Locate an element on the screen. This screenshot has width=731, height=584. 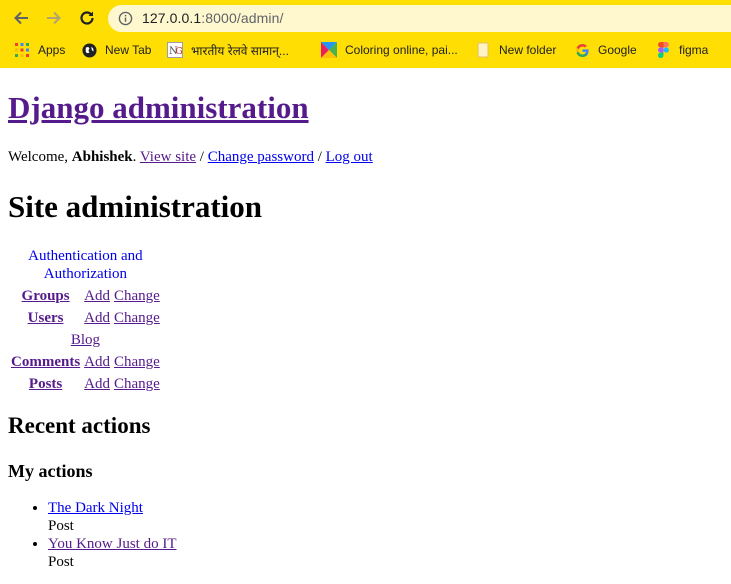
model-row-posts: Posts Add Change is located at coordinates (85, 384).